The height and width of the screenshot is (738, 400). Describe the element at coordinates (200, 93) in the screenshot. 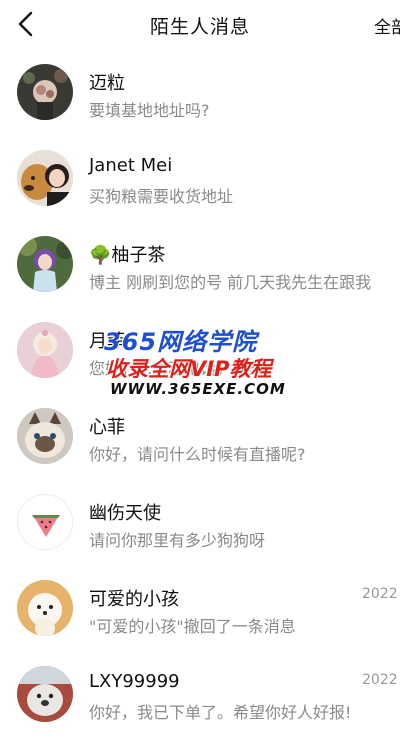

I see `conversation-item: 迈粒 要填基地地址吗?` at that location.